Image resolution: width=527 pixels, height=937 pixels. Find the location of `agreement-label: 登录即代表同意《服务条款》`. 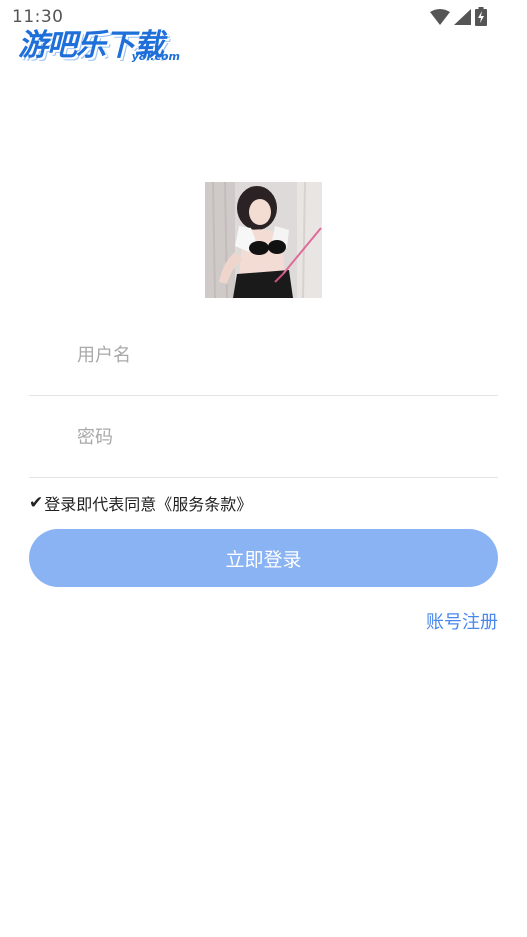

agreement-label: 登录即代表同意《服务条款》 is located at coordinates (148, 504).